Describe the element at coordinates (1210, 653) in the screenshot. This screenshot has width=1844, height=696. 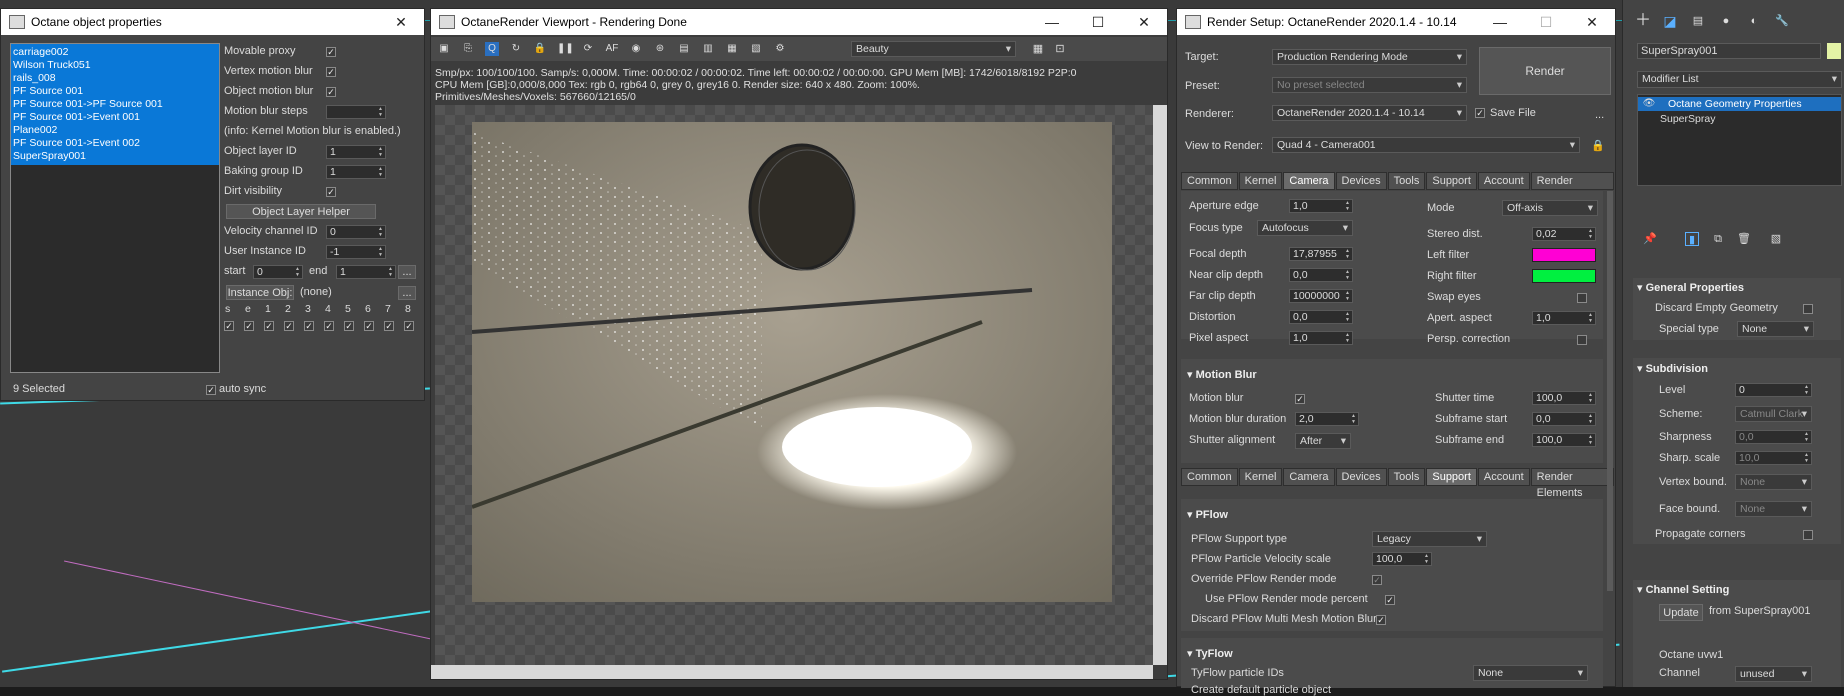
I see `tyflow-header: TyFlow` at that location.